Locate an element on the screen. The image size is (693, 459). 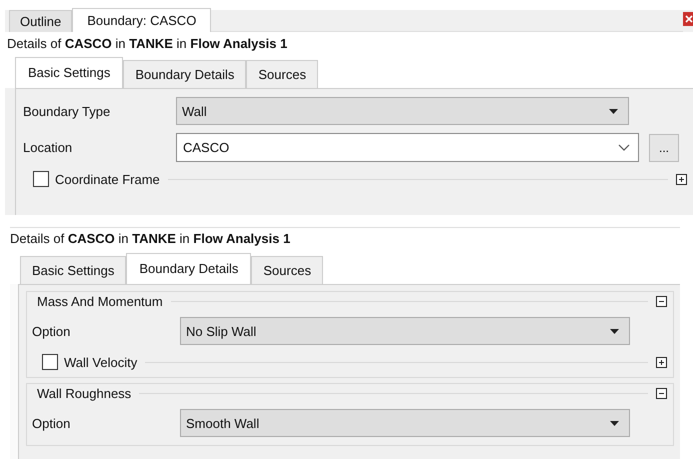
field-label: Boundary Type is located at coordinates (67, 111).